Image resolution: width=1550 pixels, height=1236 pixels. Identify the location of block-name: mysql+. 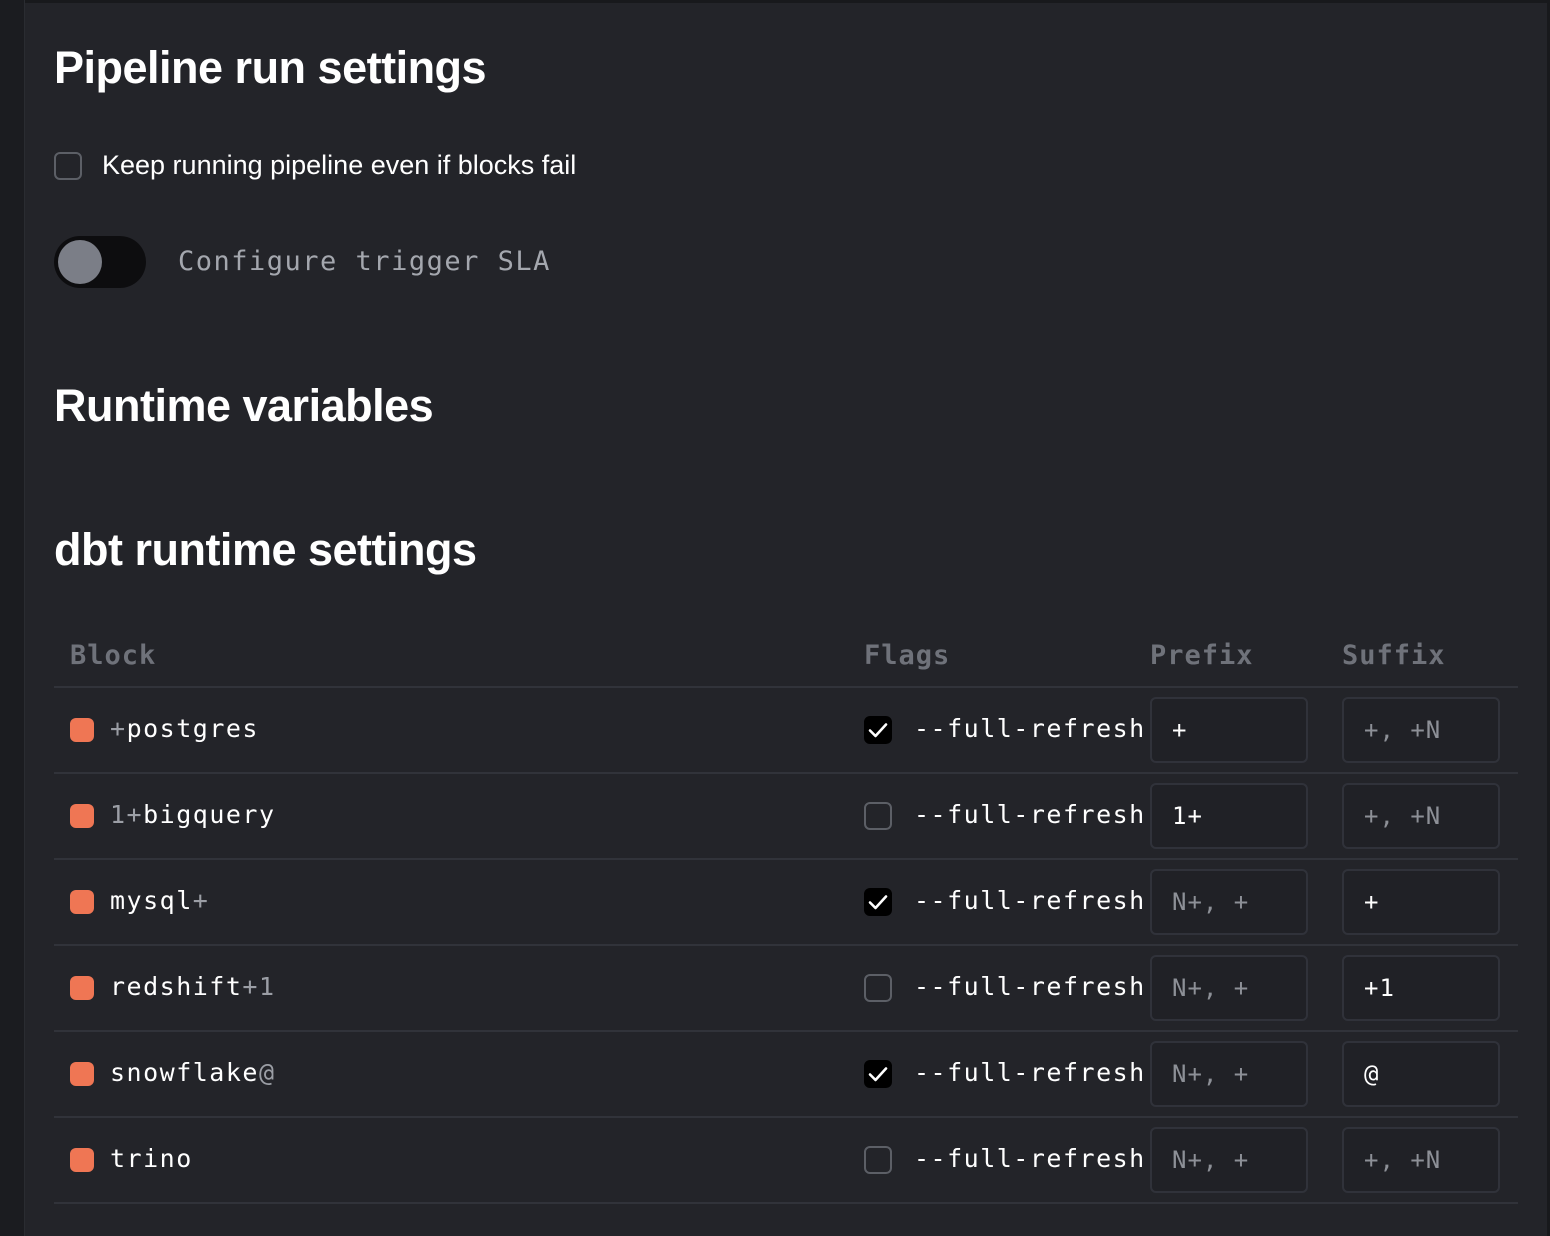
(159, 900).